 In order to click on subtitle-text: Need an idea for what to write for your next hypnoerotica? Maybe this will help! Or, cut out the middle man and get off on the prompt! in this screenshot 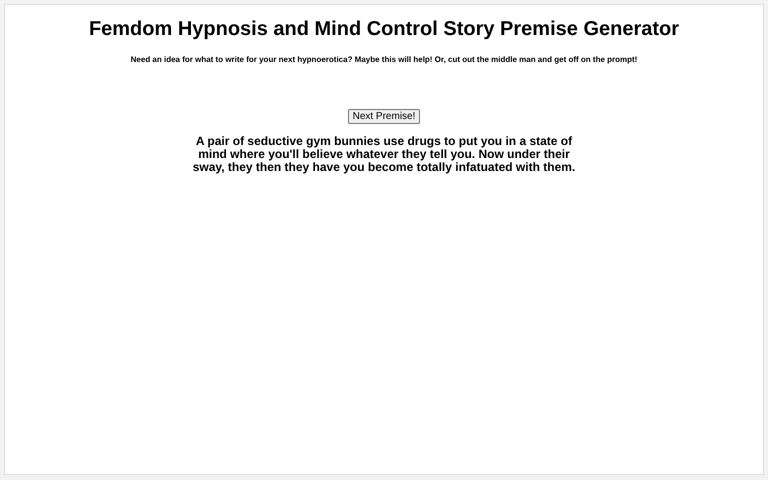, I will do `click(384, 59)`.